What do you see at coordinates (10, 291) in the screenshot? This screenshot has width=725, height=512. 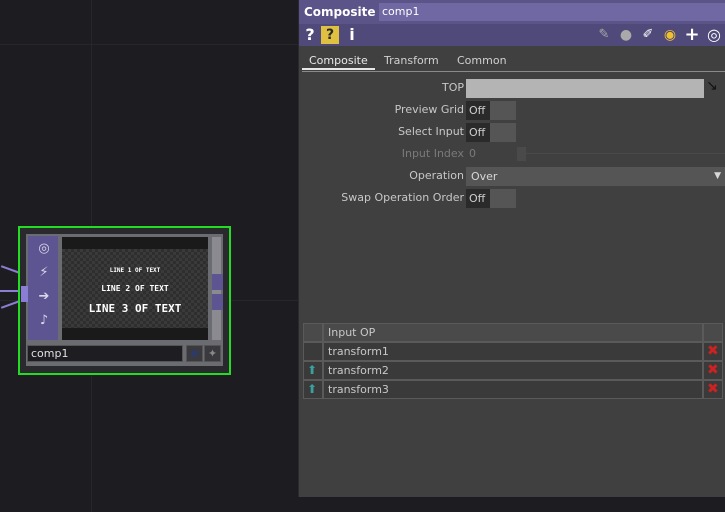 I see `input-wire` at bounding box center [10, 291].